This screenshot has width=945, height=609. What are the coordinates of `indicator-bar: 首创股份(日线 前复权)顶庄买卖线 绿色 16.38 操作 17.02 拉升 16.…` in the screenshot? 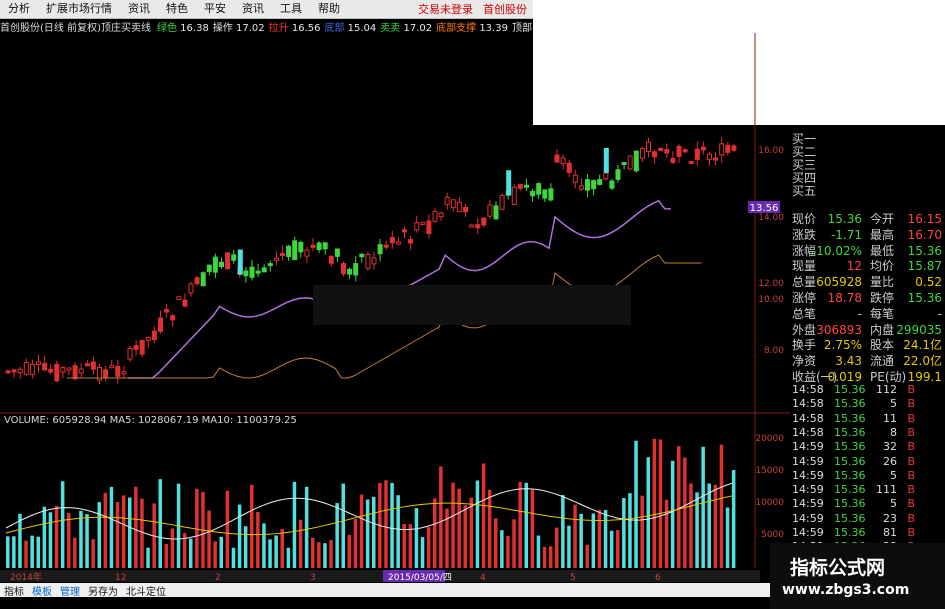 It's located at (266, 26).